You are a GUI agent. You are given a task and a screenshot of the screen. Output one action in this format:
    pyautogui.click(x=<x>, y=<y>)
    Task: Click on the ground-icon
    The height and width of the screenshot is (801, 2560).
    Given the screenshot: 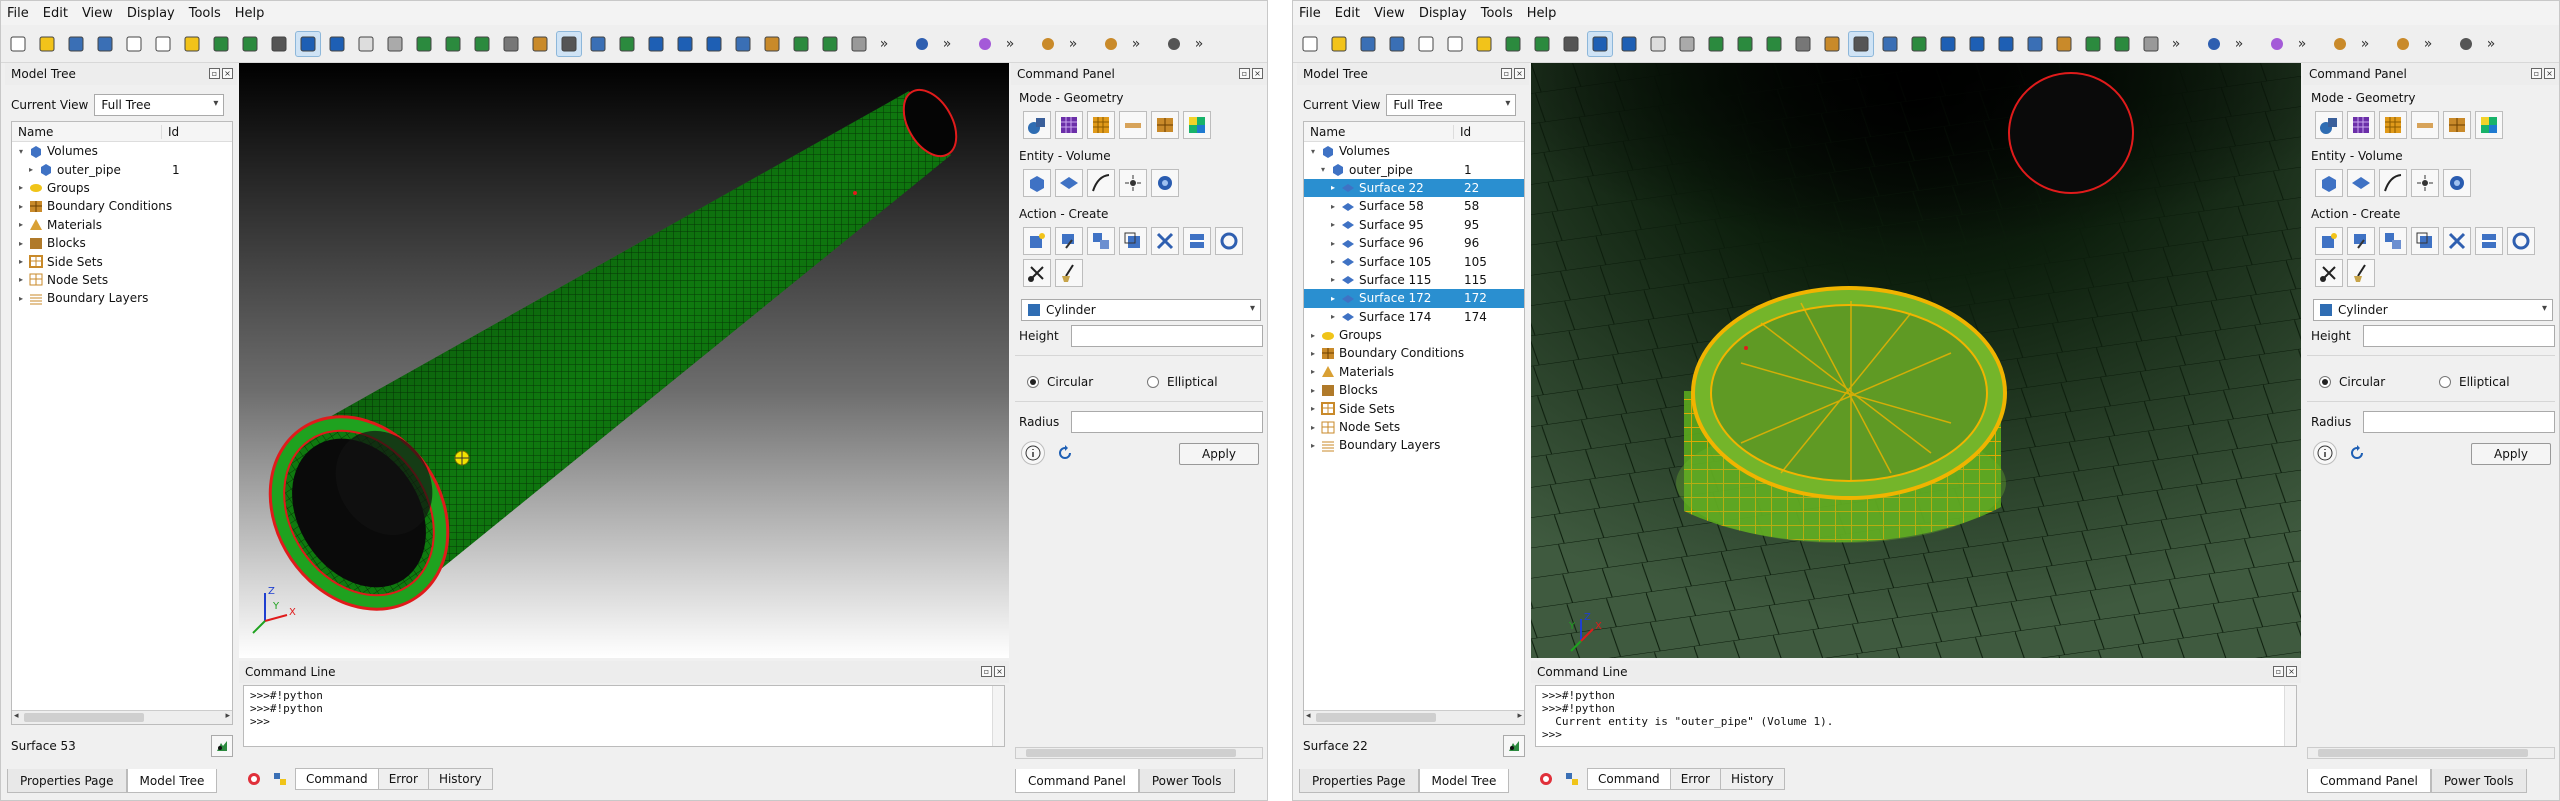 What is the action you would take?
    pyautogui.click(x=1048, y=44)
    